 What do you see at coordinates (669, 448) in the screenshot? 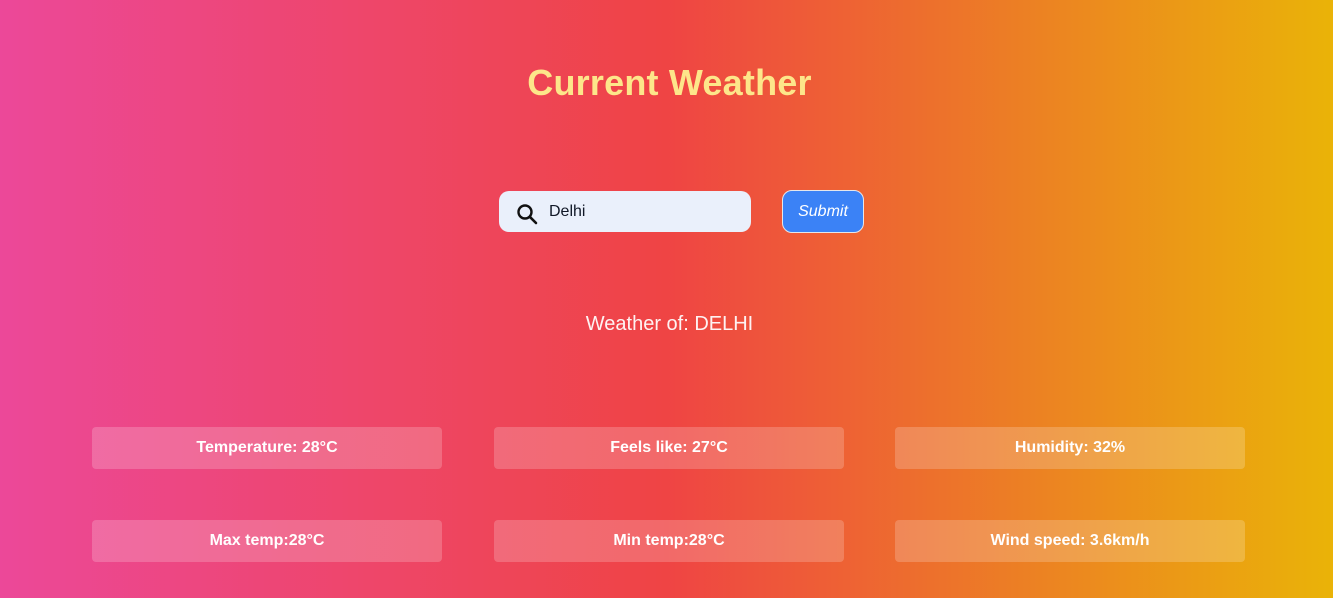
I see `feels-like-card: Feels like: 27°C` at bounding box center [669, 448].